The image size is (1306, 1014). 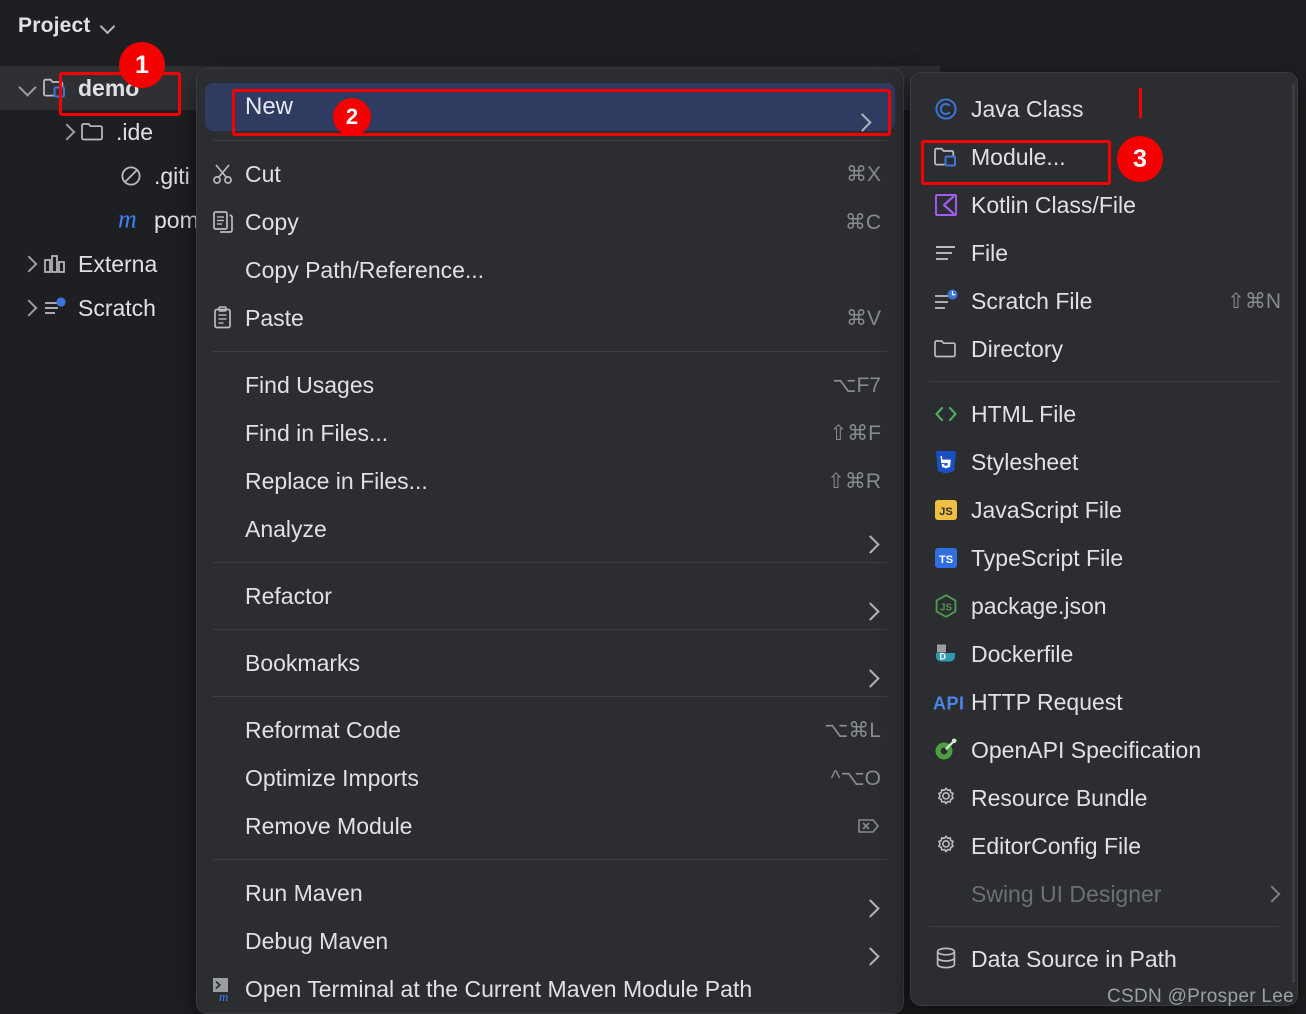 I want to click on submenu-item-label: Scratch File, so click(x=1032, y=300).